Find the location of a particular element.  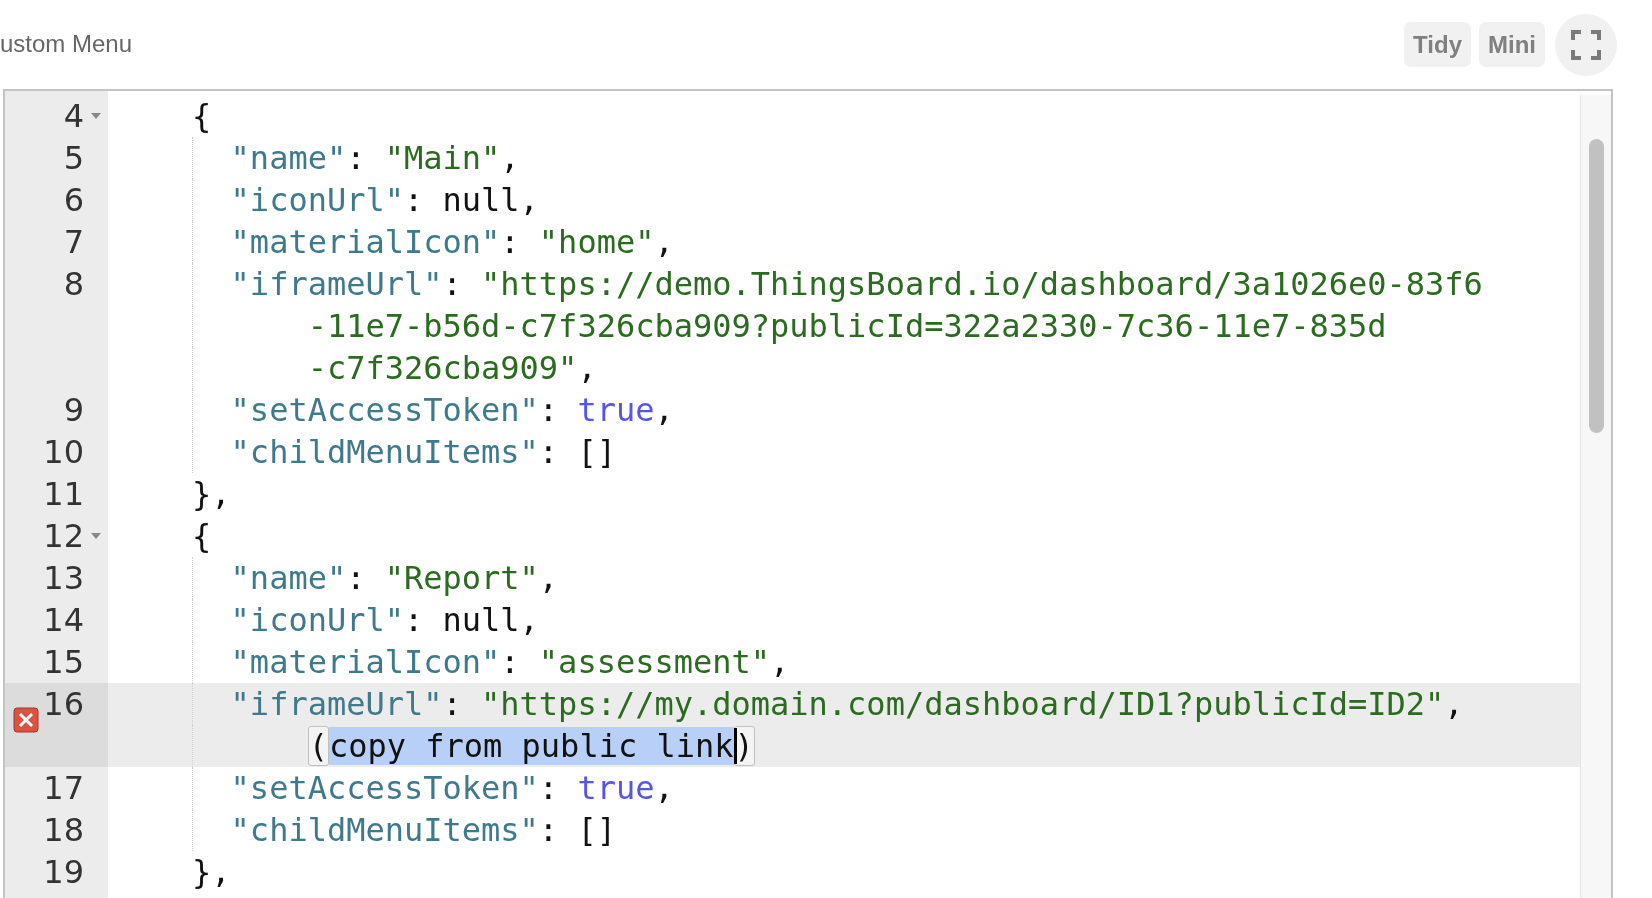

line-number: 6 is located at coordinates (73, 200).